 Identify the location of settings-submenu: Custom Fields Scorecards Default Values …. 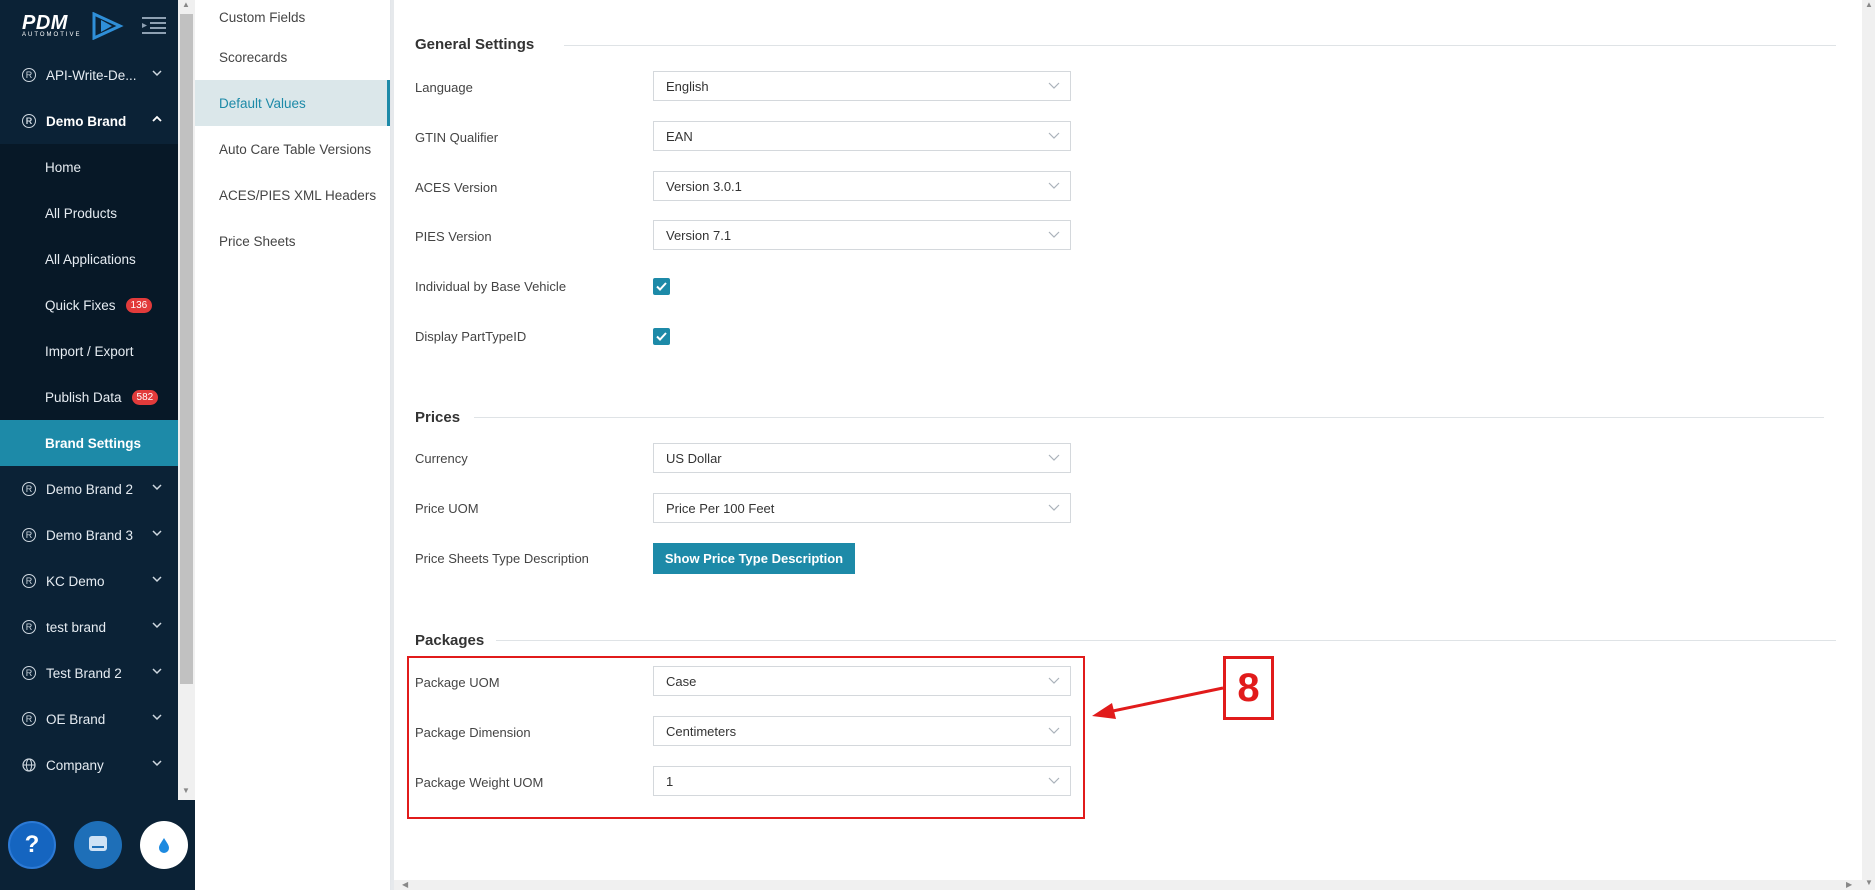
(293, 445).